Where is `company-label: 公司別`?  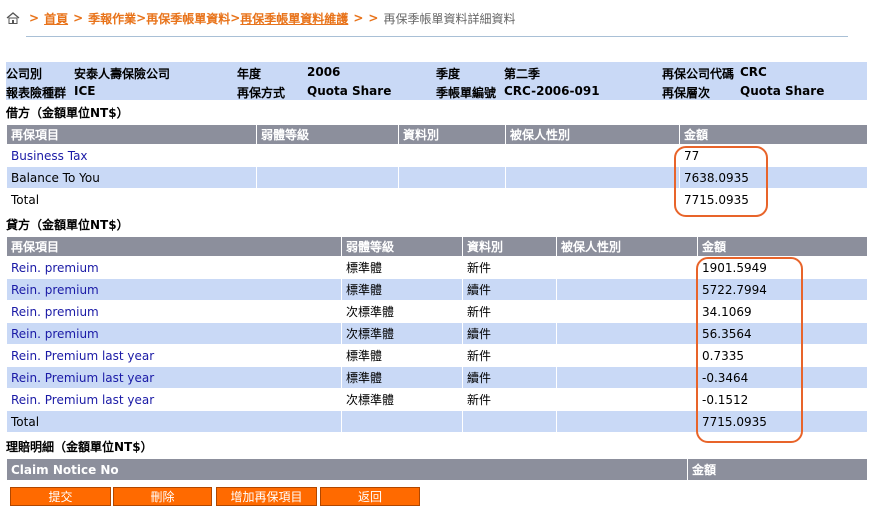 company-label: 公司別 is located at coordinates (24, 74).